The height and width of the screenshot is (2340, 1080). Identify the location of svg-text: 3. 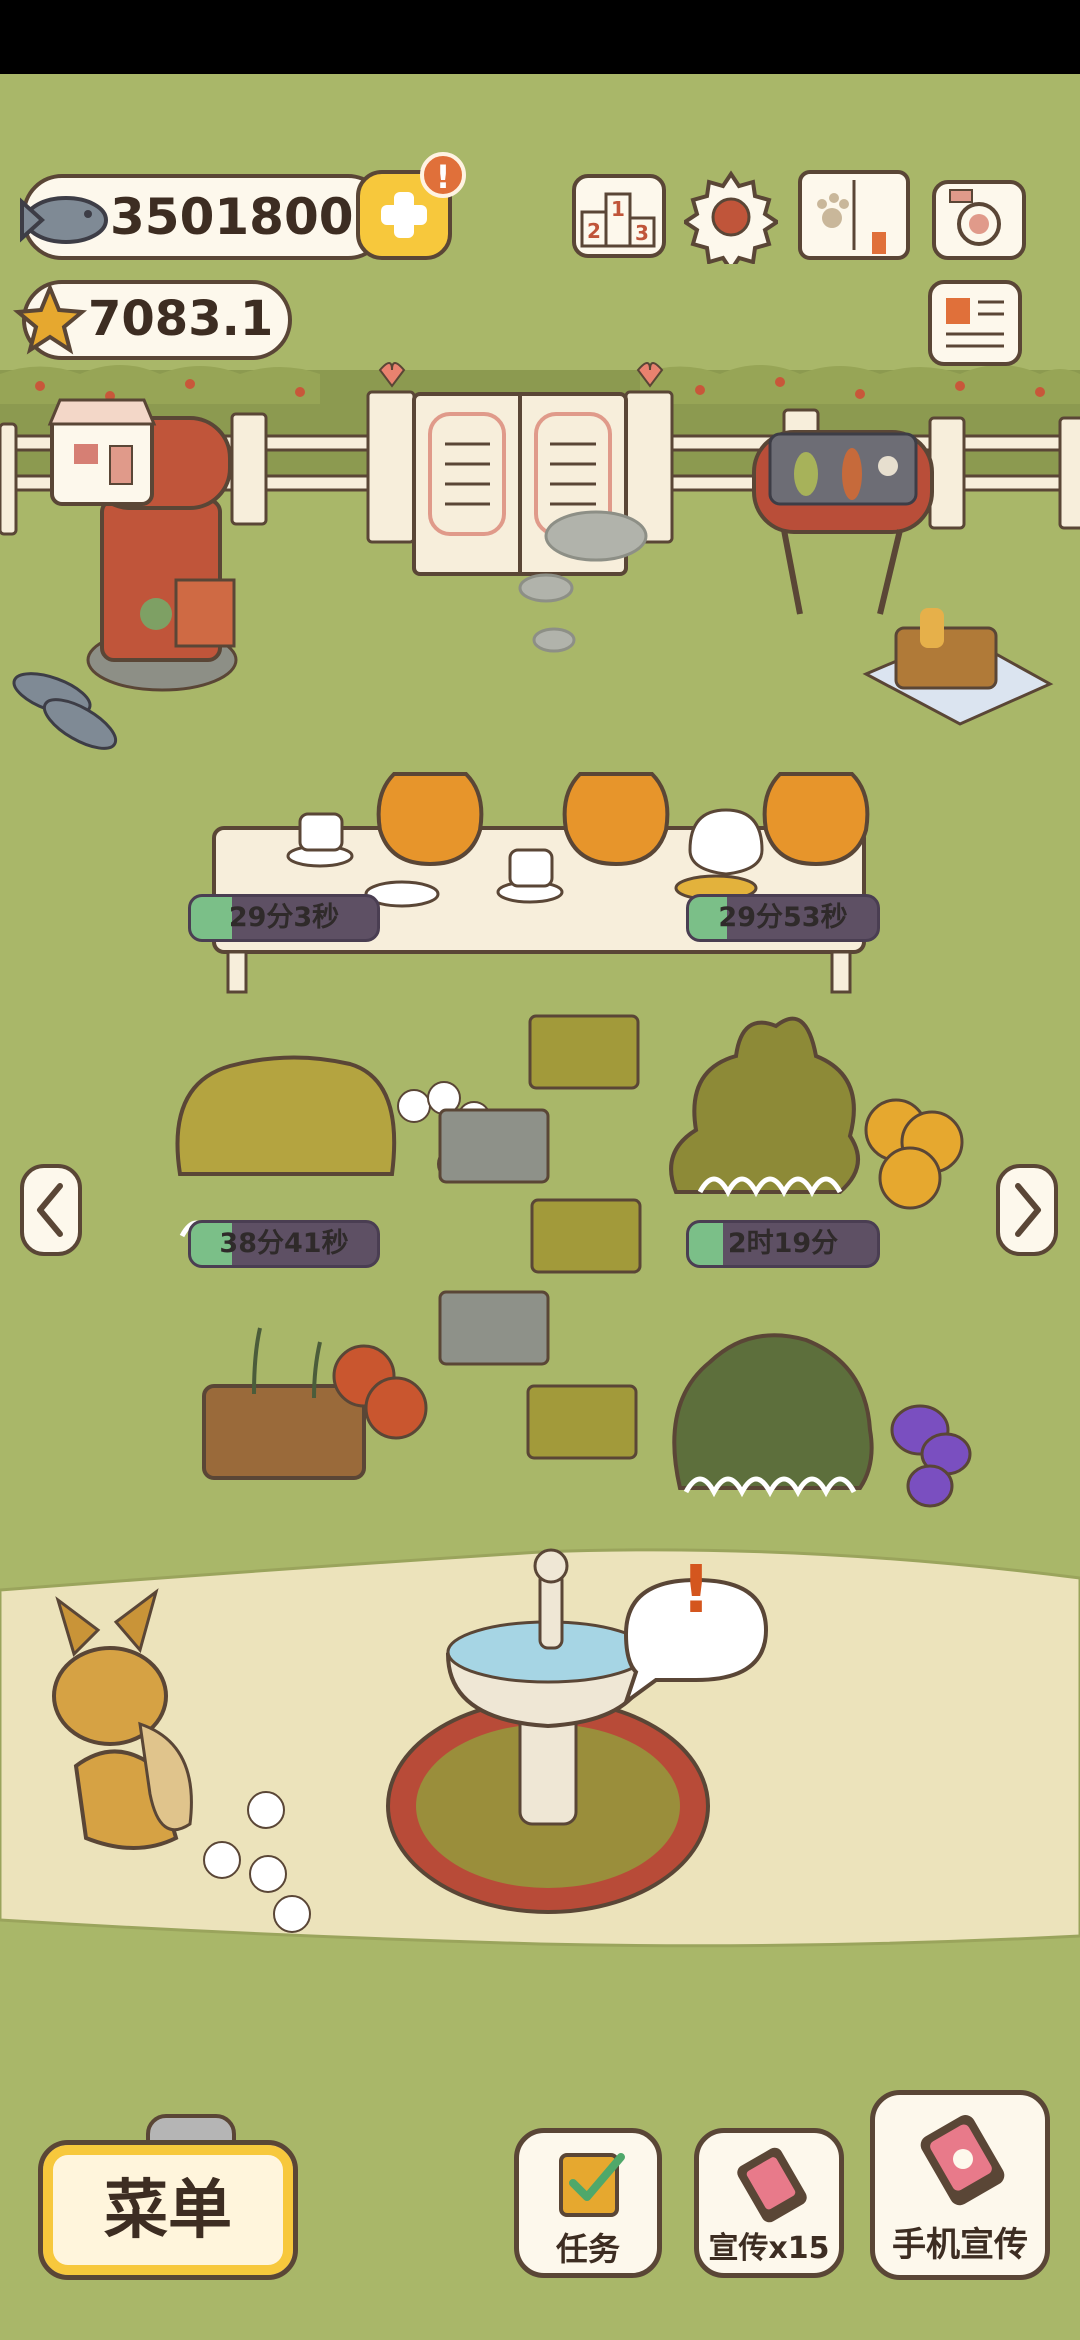
(642, 233).